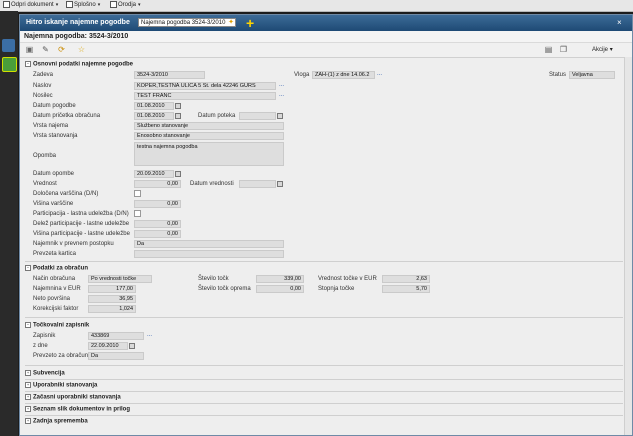  I want to click on field-datum-vrednosti, so click(257, 184).